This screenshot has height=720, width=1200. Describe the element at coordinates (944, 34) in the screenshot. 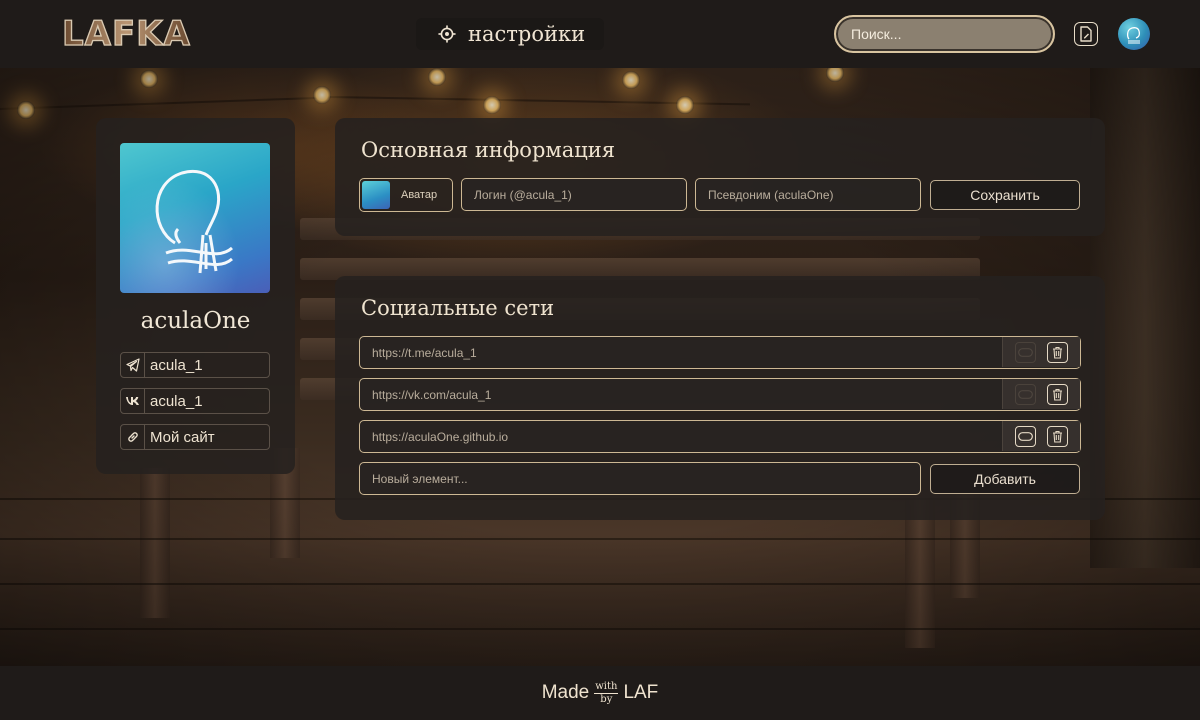

I see `search-input` at that location.